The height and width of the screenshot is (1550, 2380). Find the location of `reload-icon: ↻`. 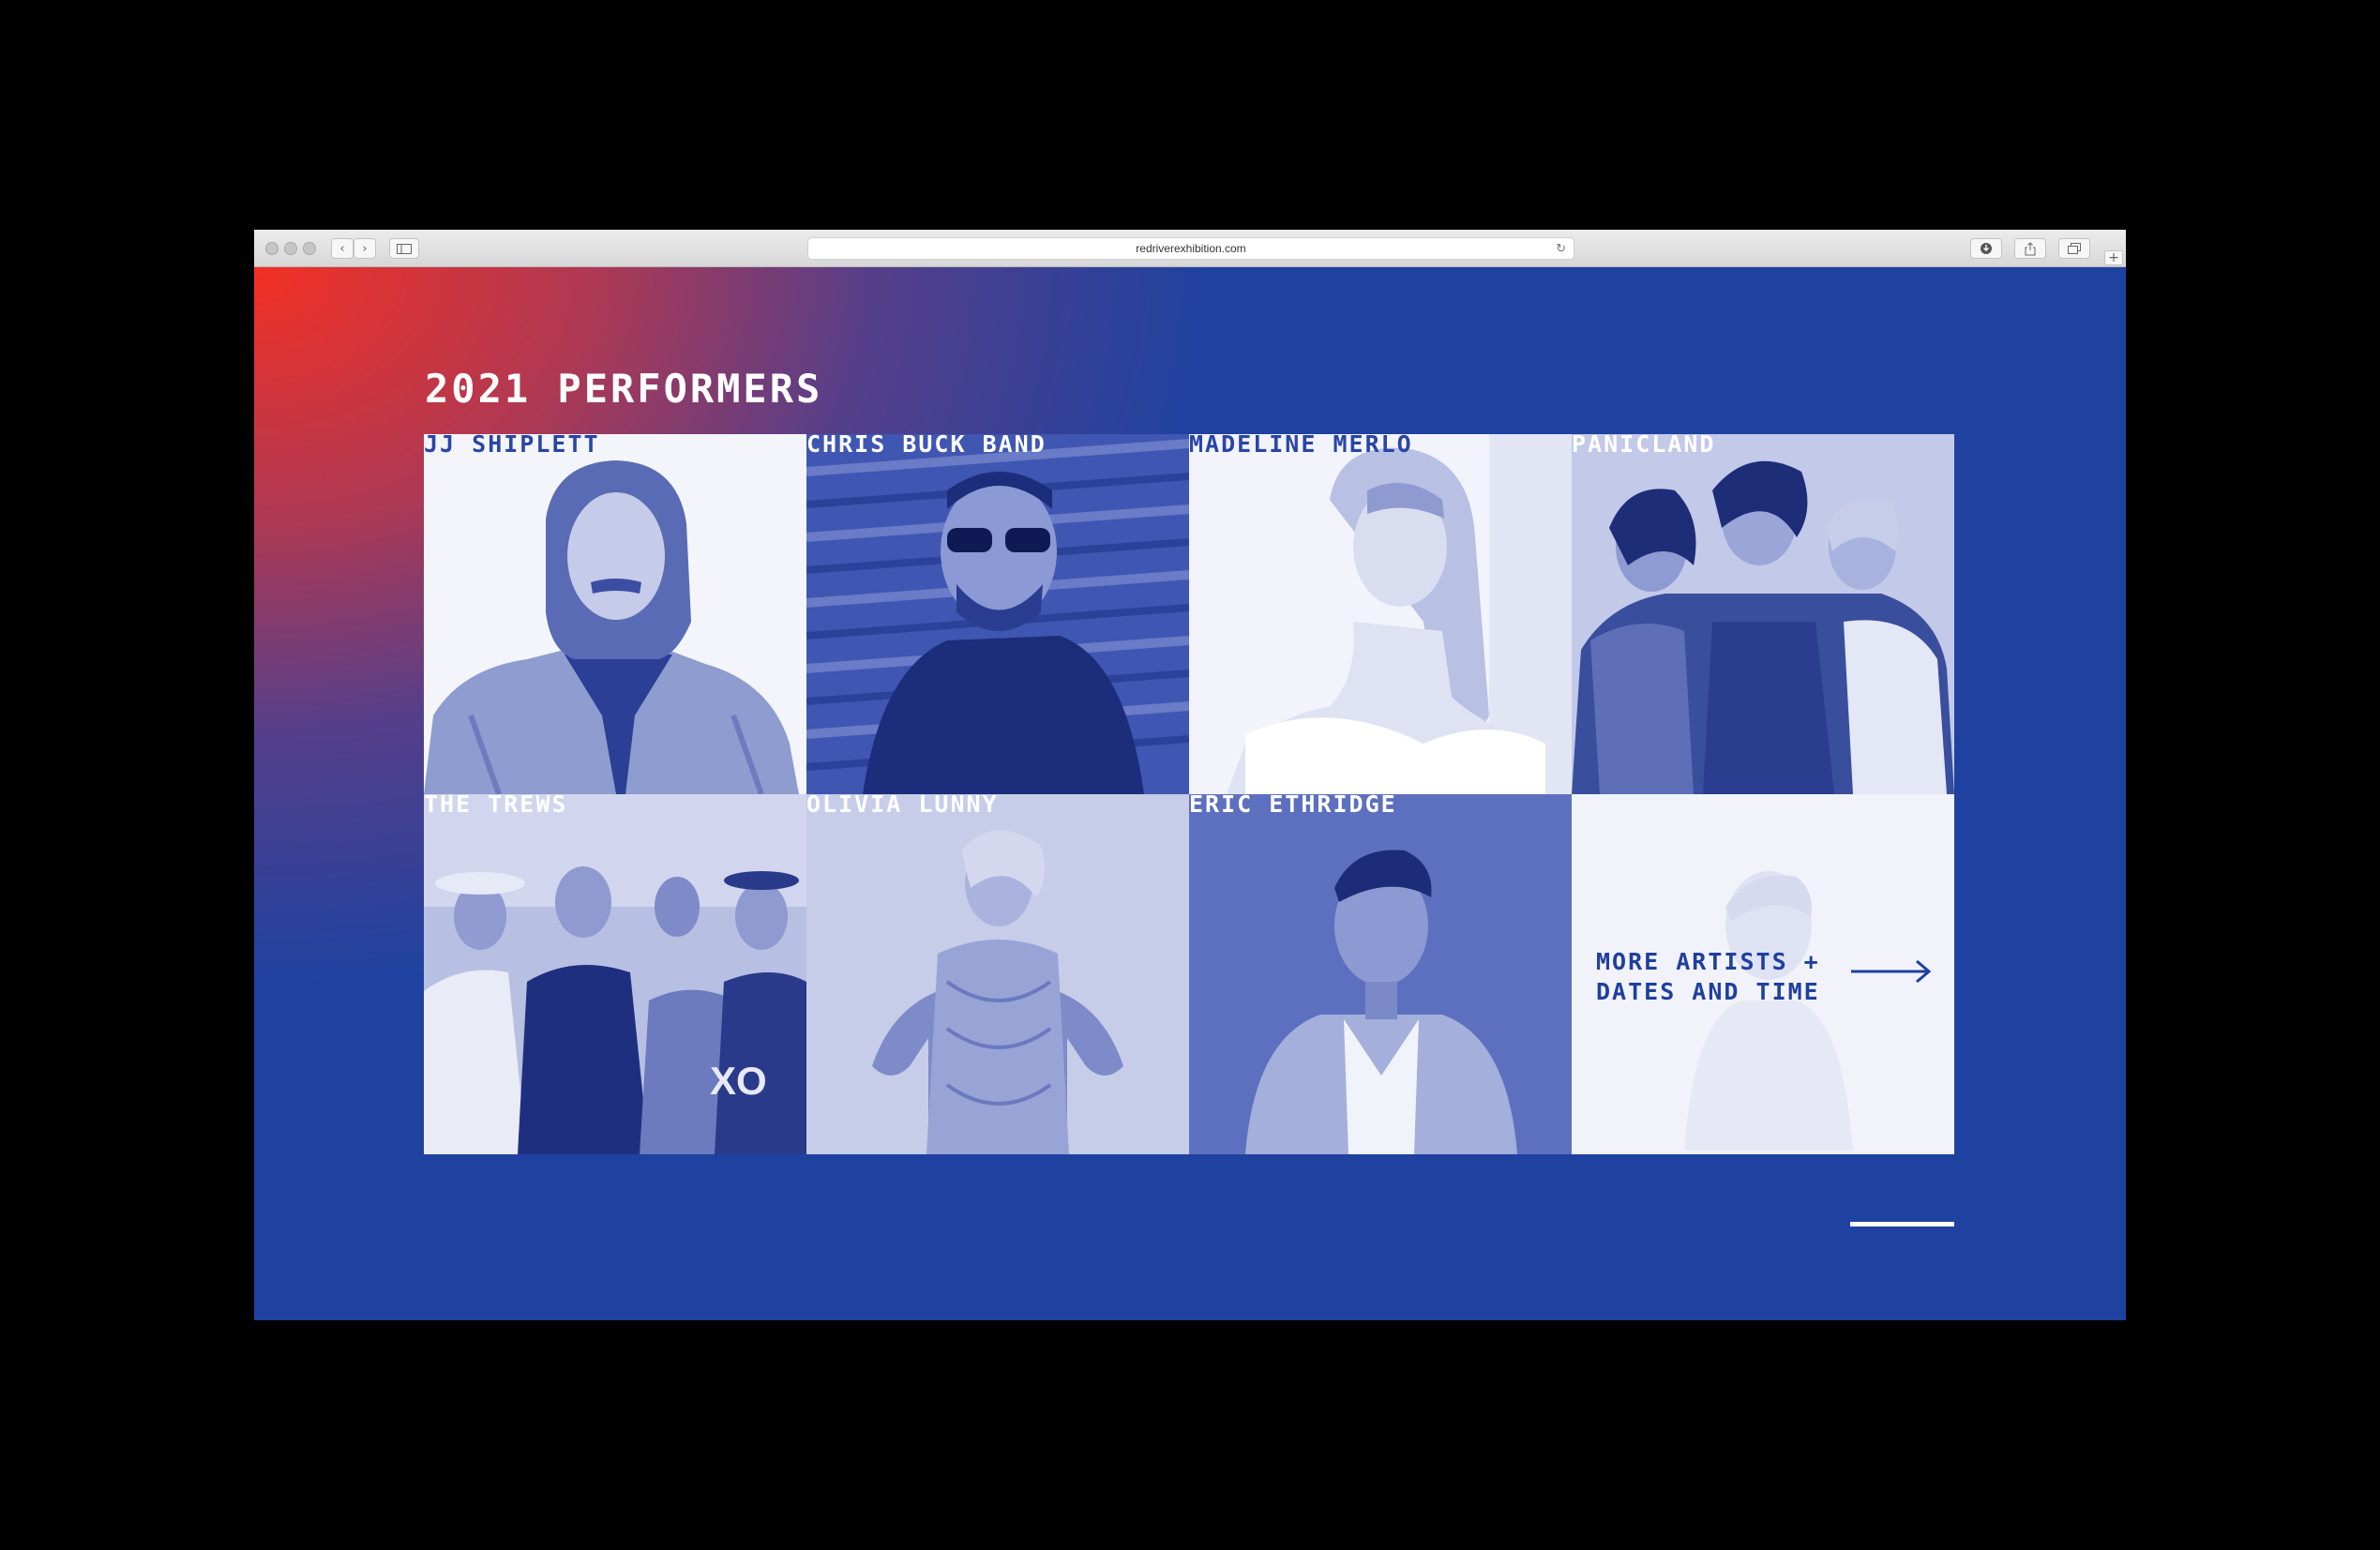

reload-icon: ↻ is located at coordinates (1561, 248).